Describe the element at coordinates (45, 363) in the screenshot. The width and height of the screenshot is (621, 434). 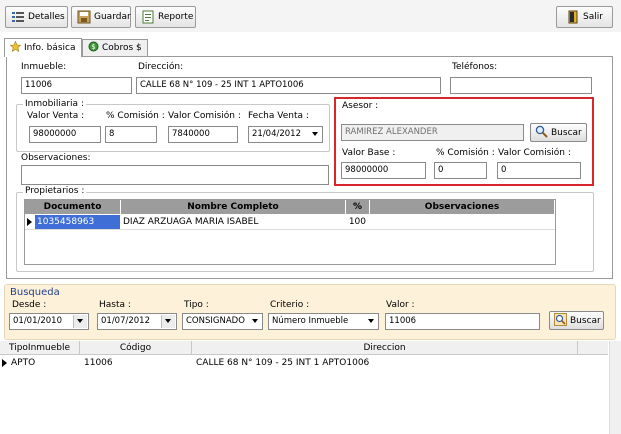
I see `cell-tipo: APTO` at that location.